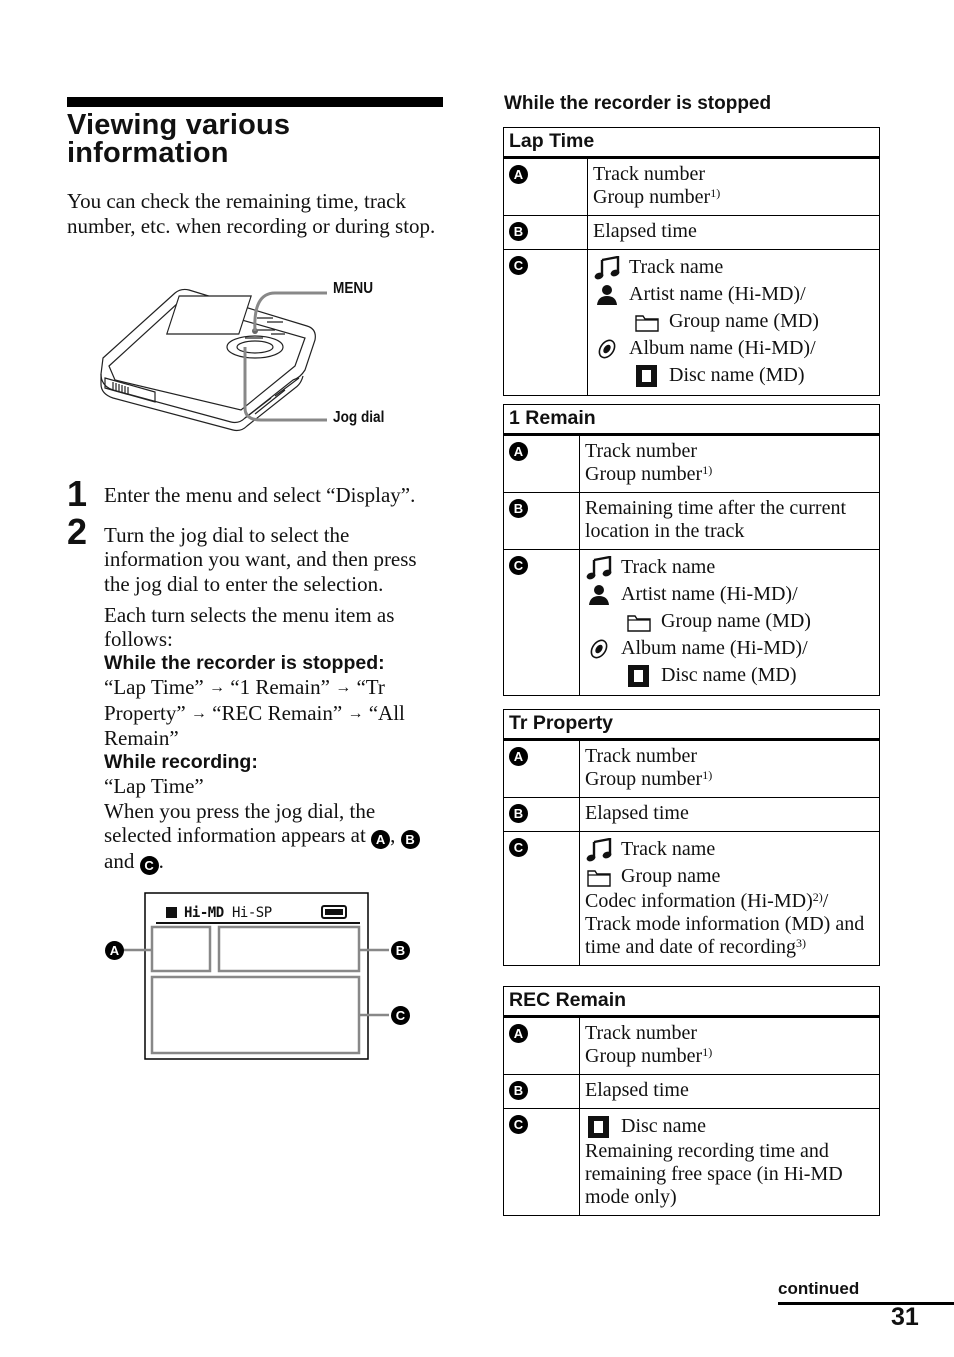 The height and width of the screenshot is (1357, 954). What do you see at coordinates (729, 876) in the screenshot?
I see `icon-line-item: Group name` at bounding box center [729, 876].